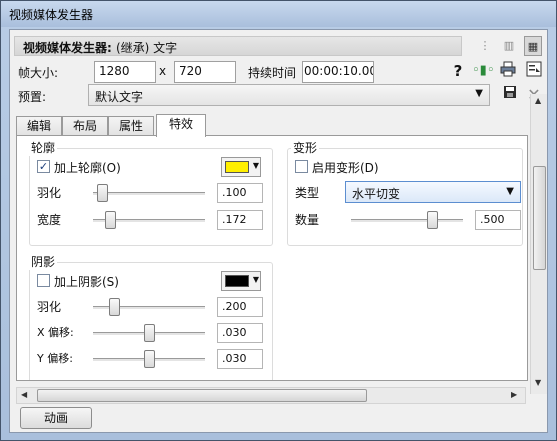 The image size is (557, 441). Describe the element at coordinates (202, 395) in the screenshot. I see `horizontal-scroll-thumb` at that location.